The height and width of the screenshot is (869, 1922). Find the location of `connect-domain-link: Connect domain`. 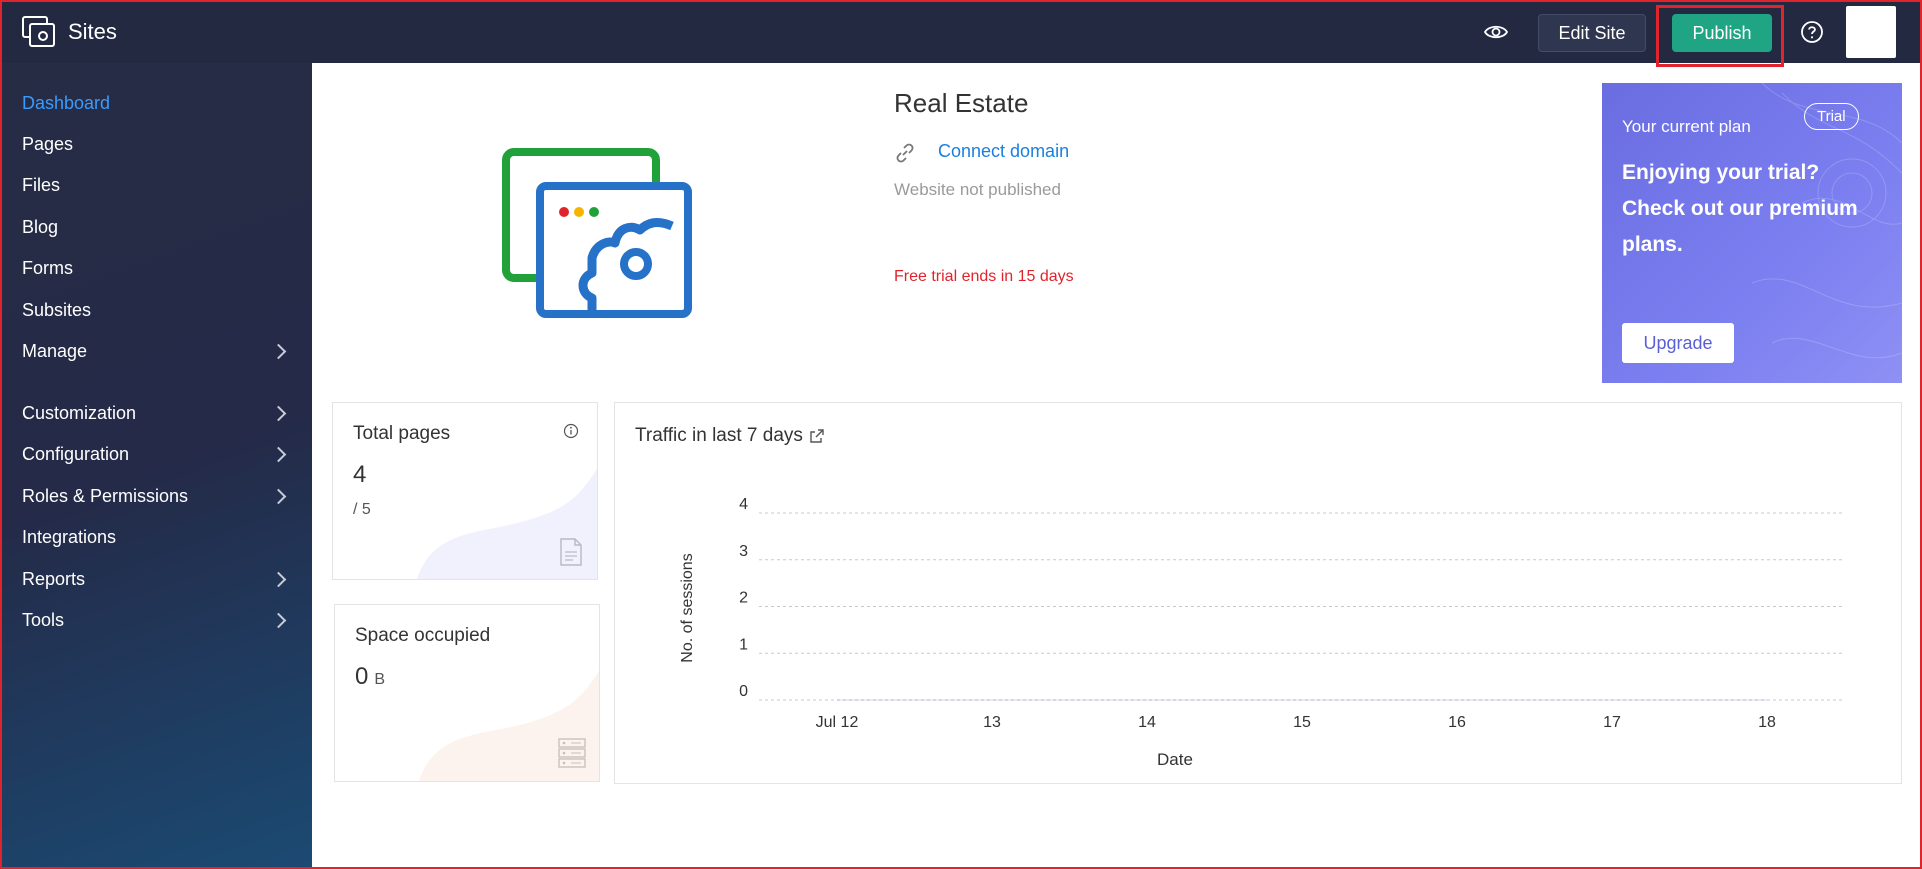

connect-domain-link: Connect domain is located at coordinates (1003, 151).